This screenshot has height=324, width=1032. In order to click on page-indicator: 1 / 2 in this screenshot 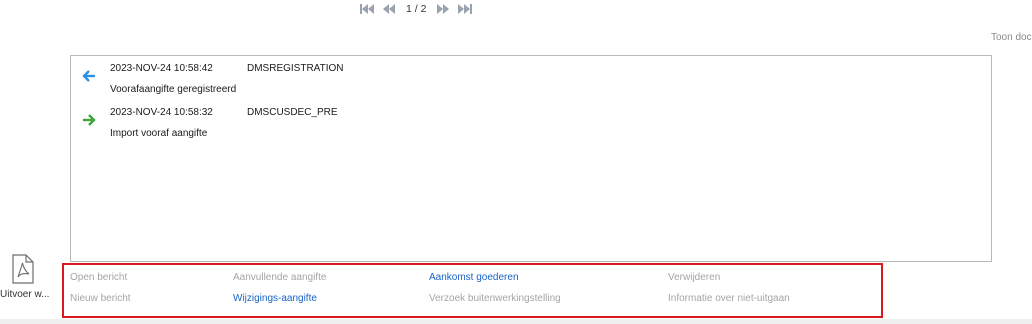, I will do `click(416, 9)`.